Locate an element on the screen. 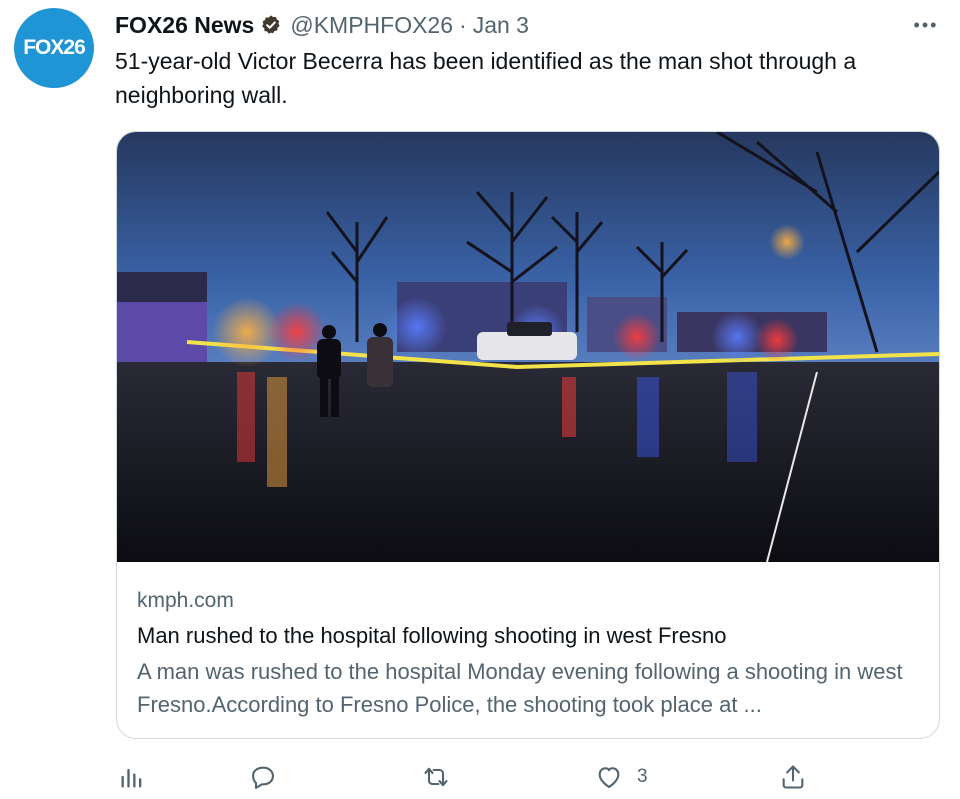 This screenshot has width=960, height=799. reply-icon is located at coordinates (263, 777).